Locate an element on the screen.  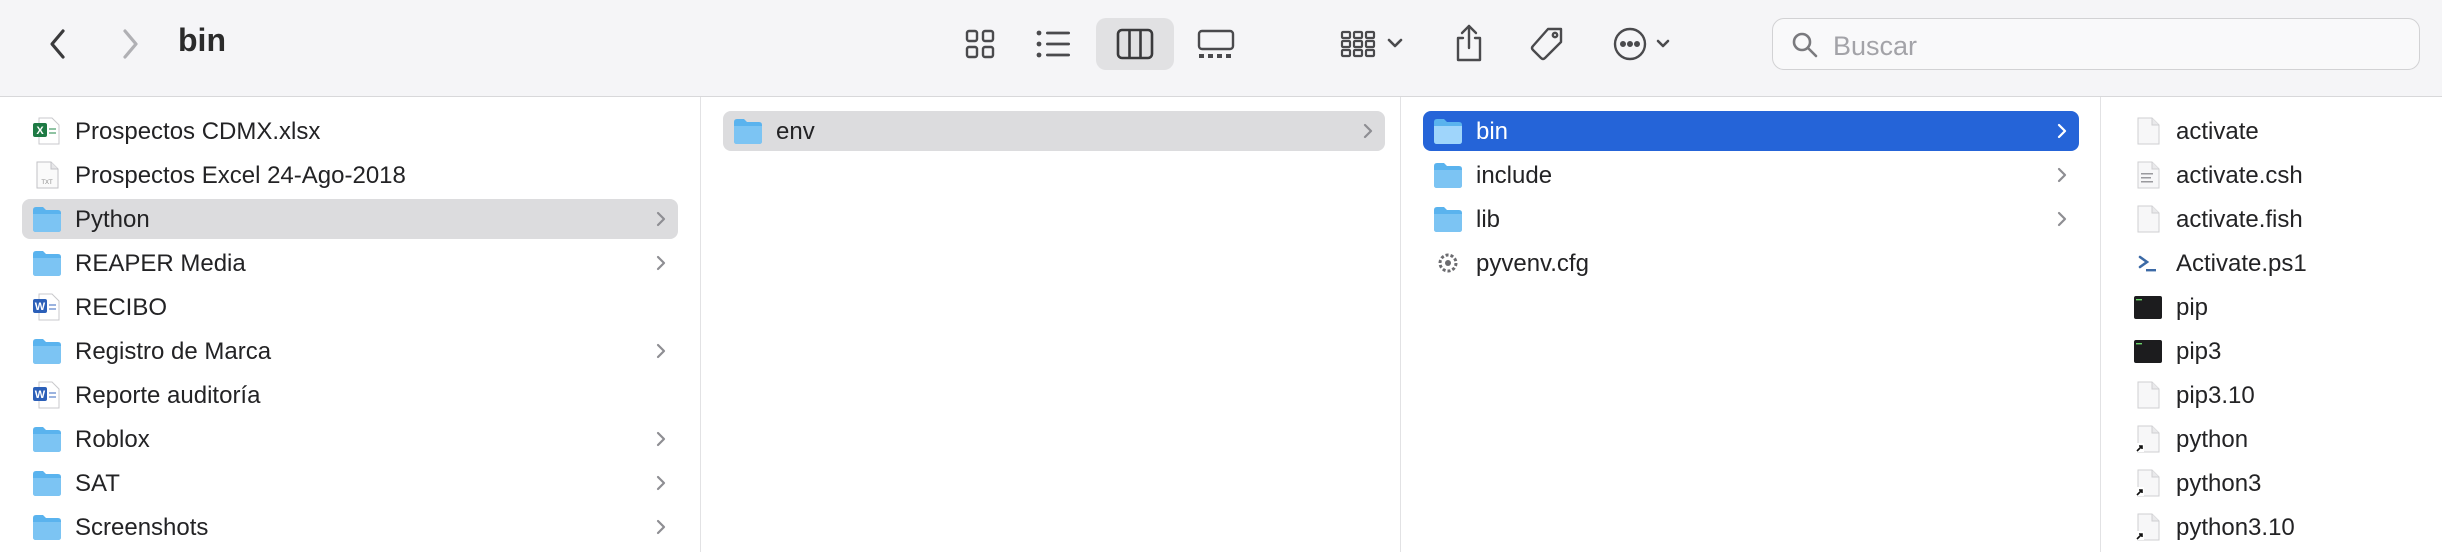
file-row: python3.10 is located at coordinates (2282, 527).